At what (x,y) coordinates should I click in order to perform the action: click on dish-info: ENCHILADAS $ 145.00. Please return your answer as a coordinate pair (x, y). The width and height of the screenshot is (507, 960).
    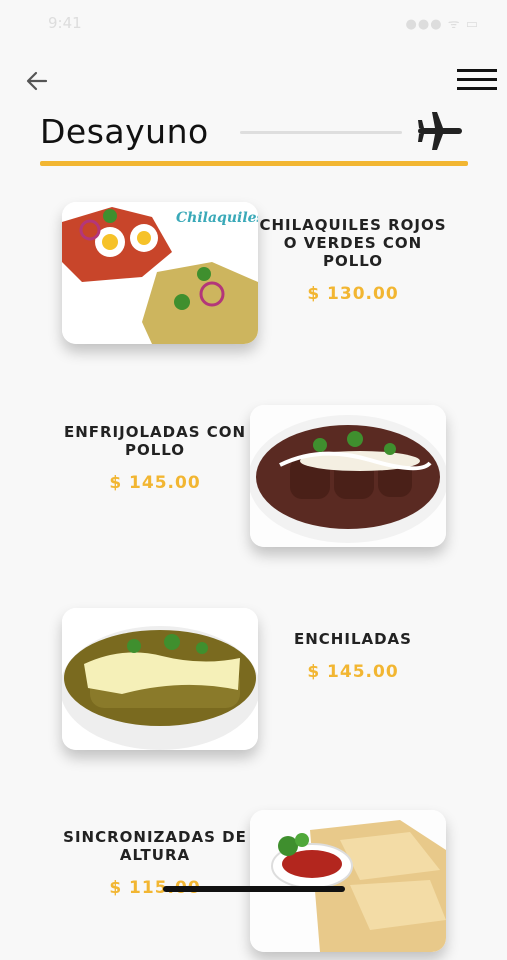
    Looking at the image, I should click on (353, 656).